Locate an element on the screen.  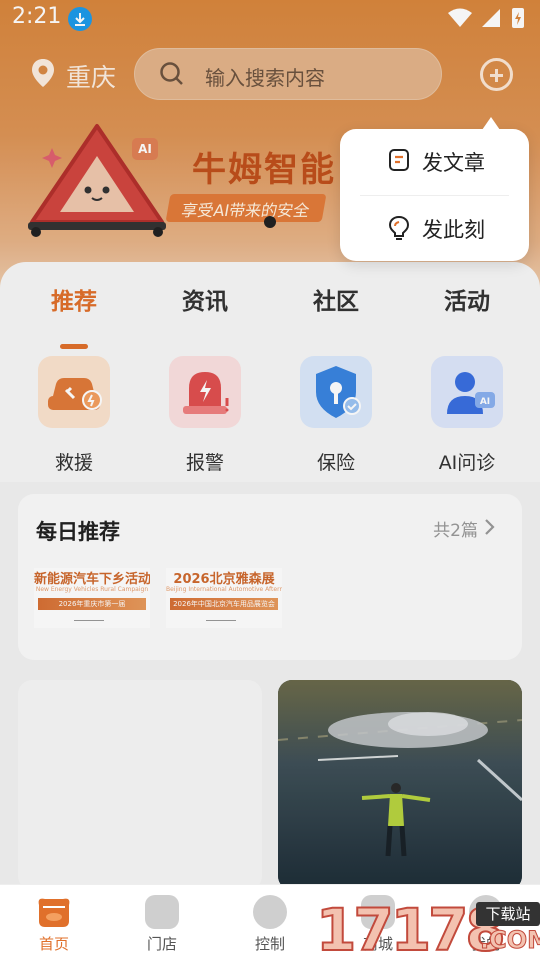
svg-text: AI is located at coordinates (485, 402).